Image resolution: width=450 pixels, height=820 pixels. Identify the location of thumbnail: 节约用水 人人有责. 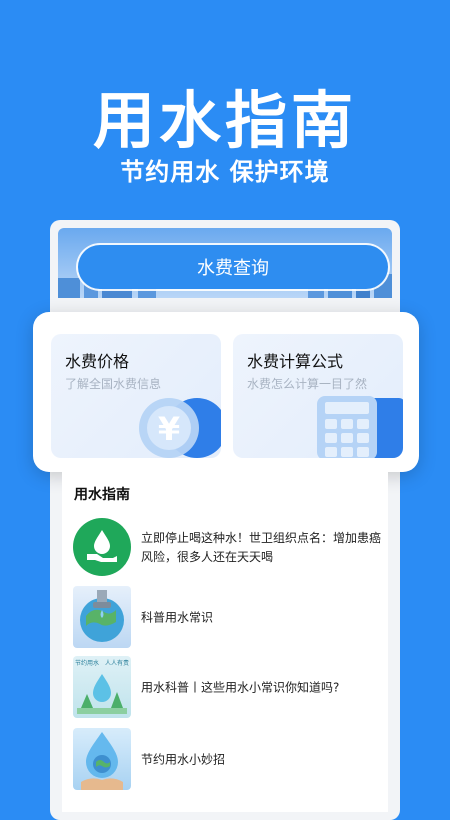
(102, 687).